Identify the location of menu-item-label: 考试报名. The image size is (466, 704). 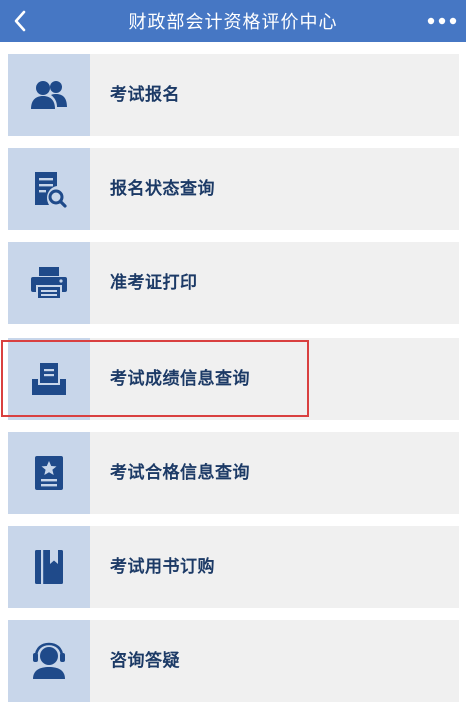
(145, 95).